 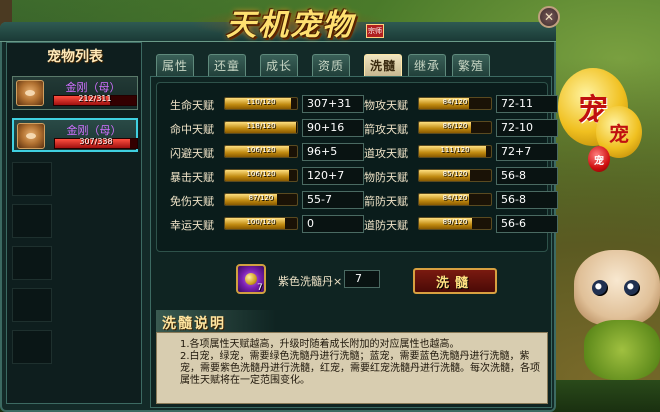 I want to click on pet-hp-text: 212/311, so click(x=95, y=98).